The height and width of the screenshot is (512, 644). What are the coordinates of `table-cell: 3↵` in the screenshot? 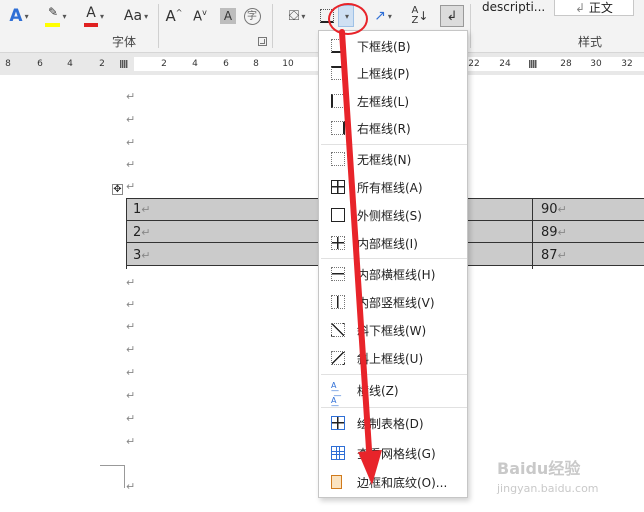 It's located at (142, 255).